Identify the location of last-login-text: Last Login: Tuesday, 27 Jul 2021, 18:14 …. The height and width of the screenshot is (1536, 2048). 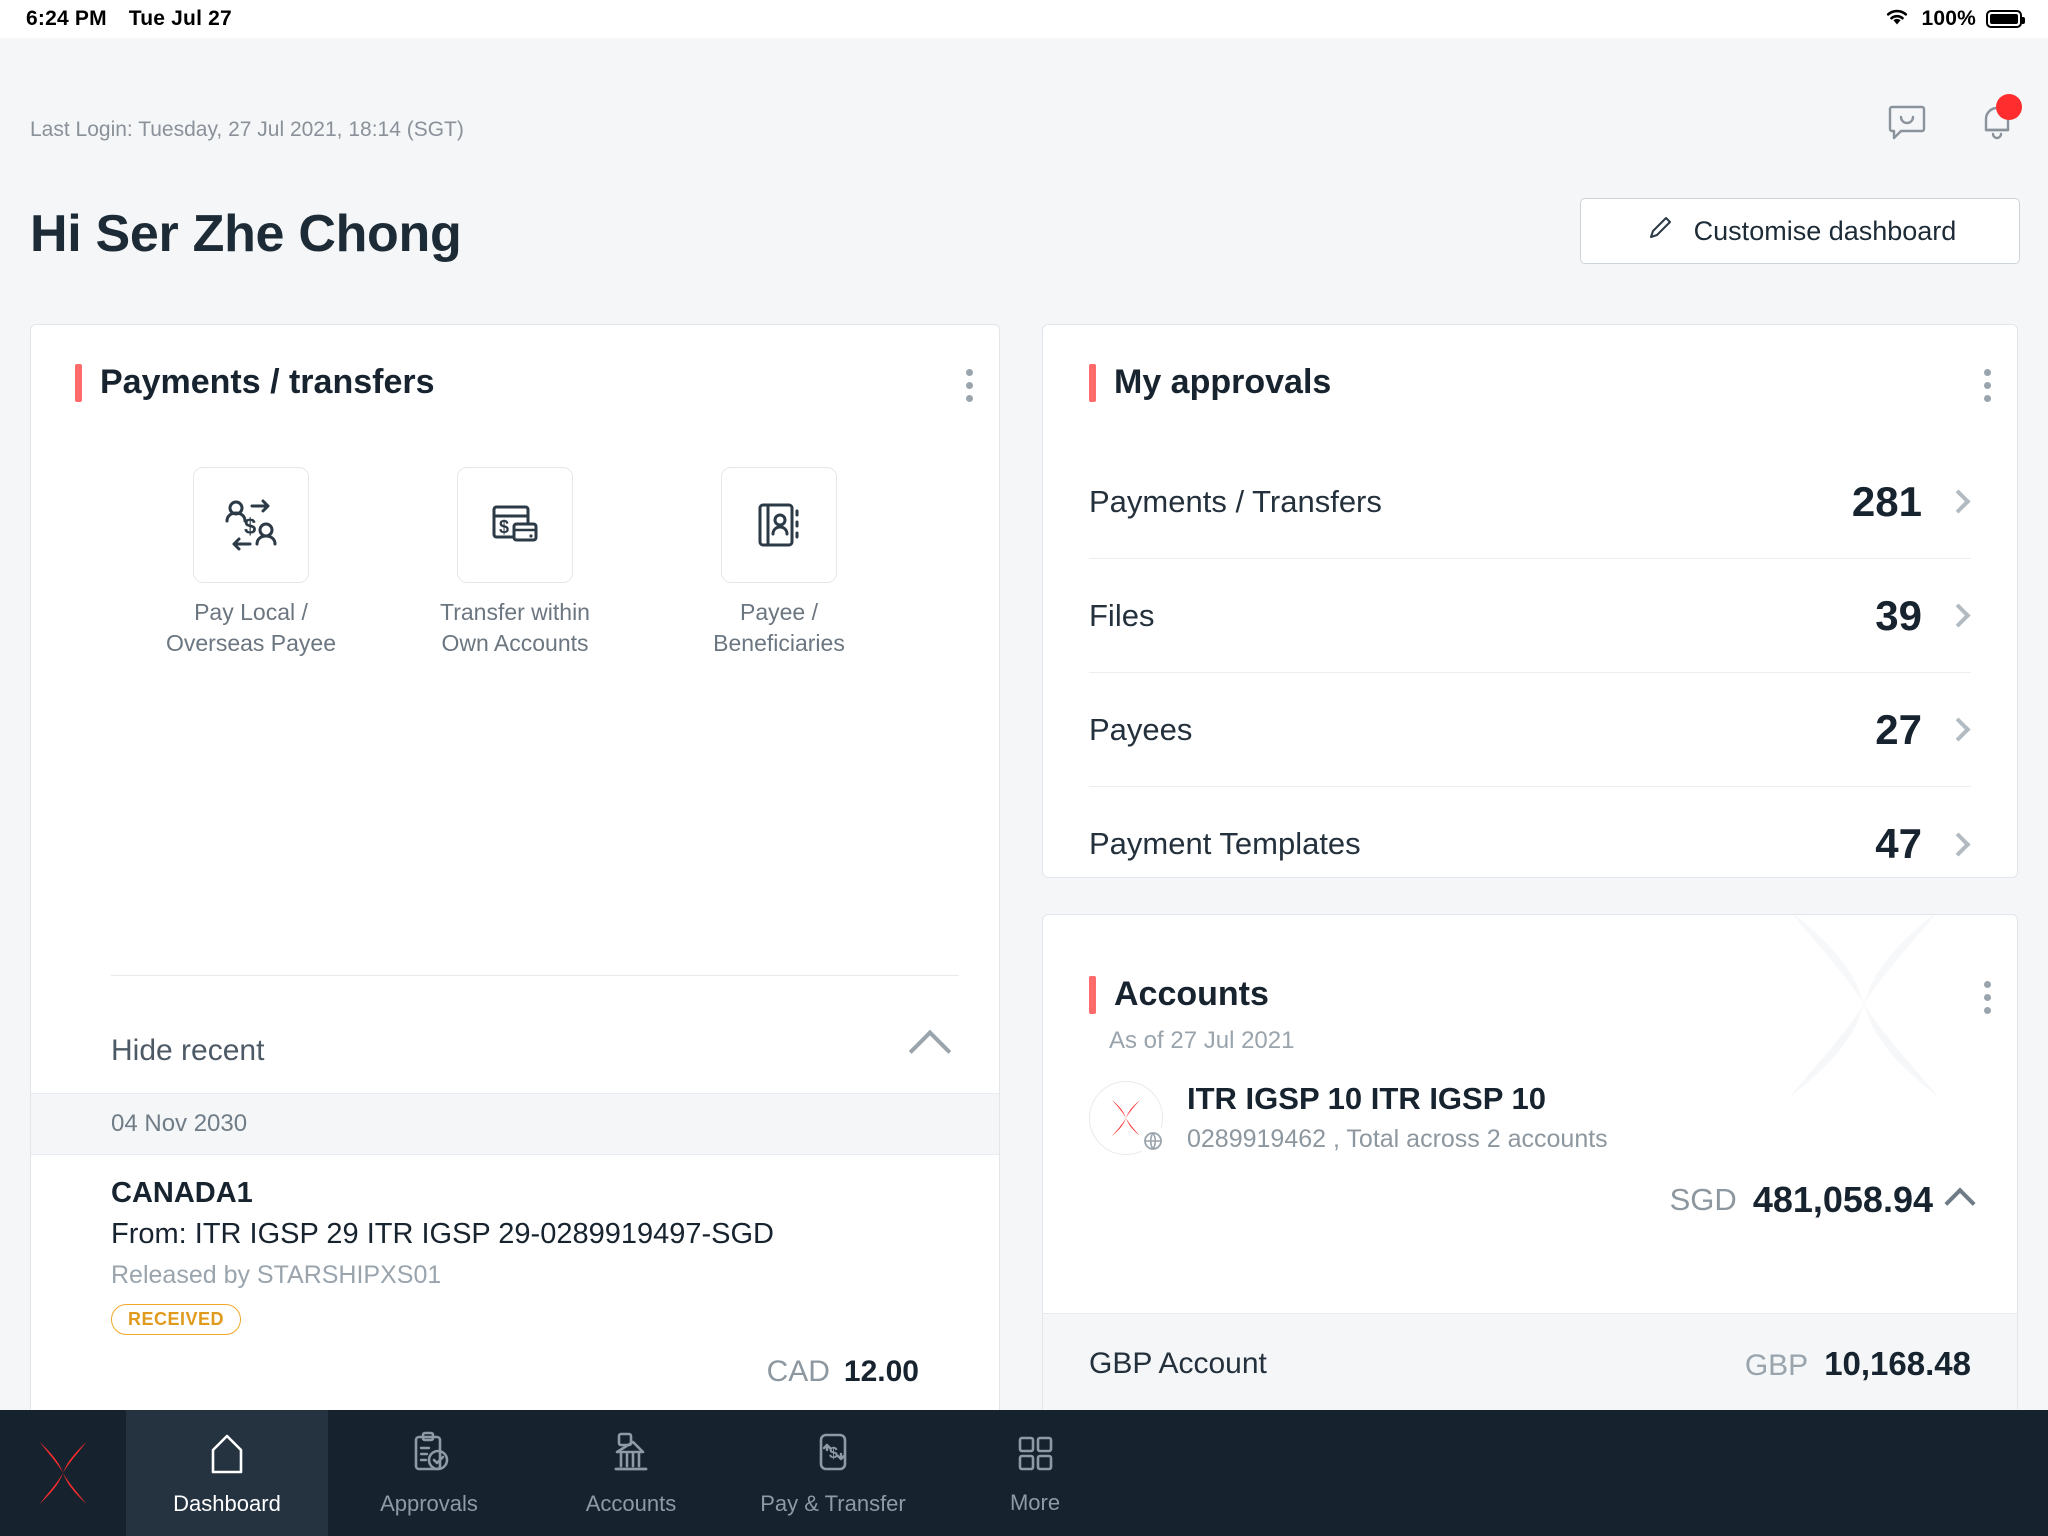
(247, 129).